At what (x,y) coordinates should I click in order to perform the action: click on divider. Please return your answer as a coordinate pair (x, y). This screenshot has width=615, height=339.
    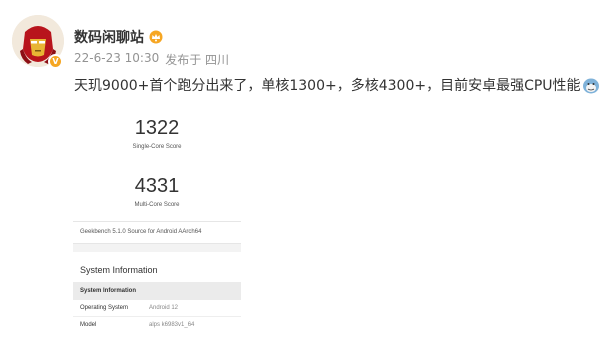
    Looking at the image, I should click on (157, 248).